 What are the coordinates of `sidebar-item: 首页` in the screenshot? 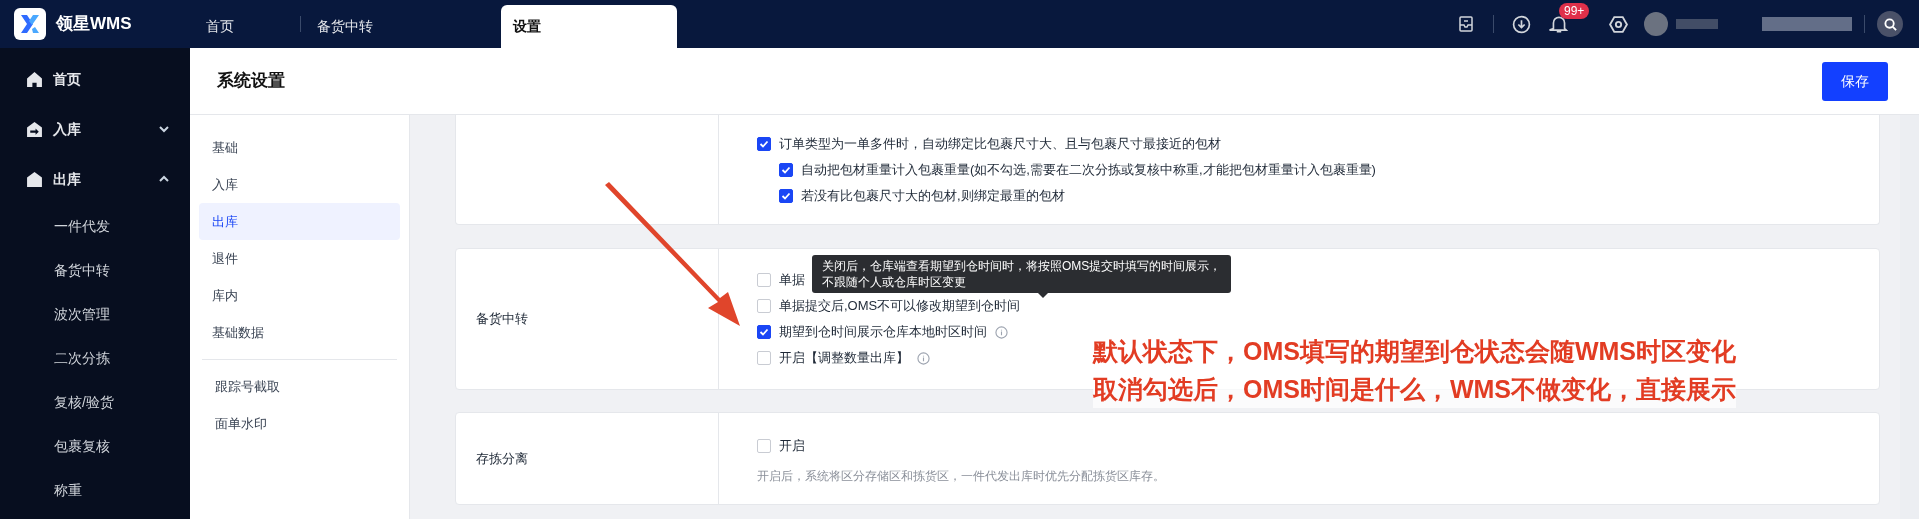 It's located at (95, 79).